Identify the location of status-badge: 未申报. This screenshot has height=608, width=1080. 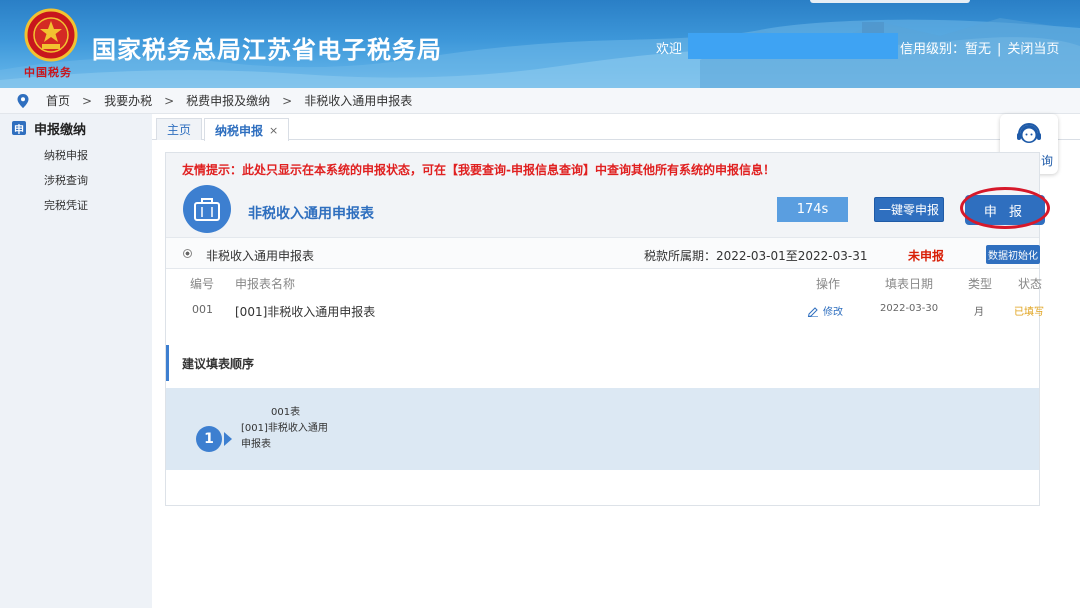
(926, 256).